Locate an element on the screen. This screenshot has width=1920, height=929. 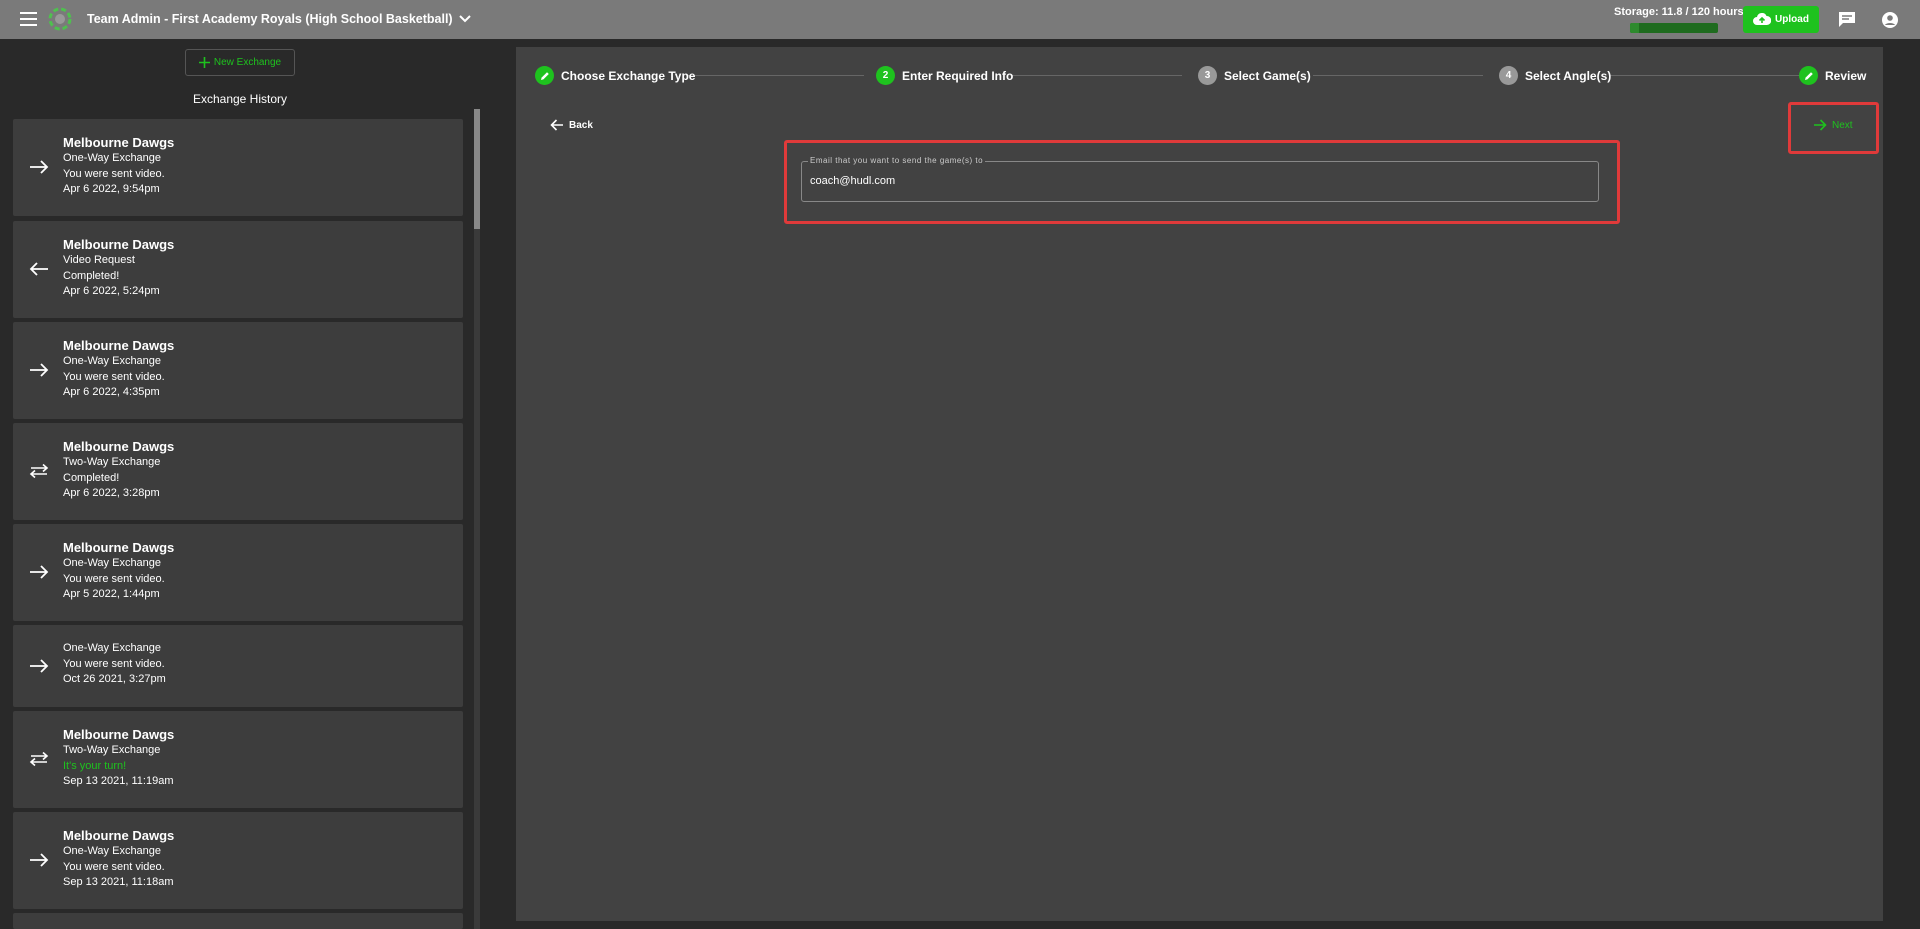
history-date: Oct 26 2021, 3:27pm is located at coordinates (114, 679).